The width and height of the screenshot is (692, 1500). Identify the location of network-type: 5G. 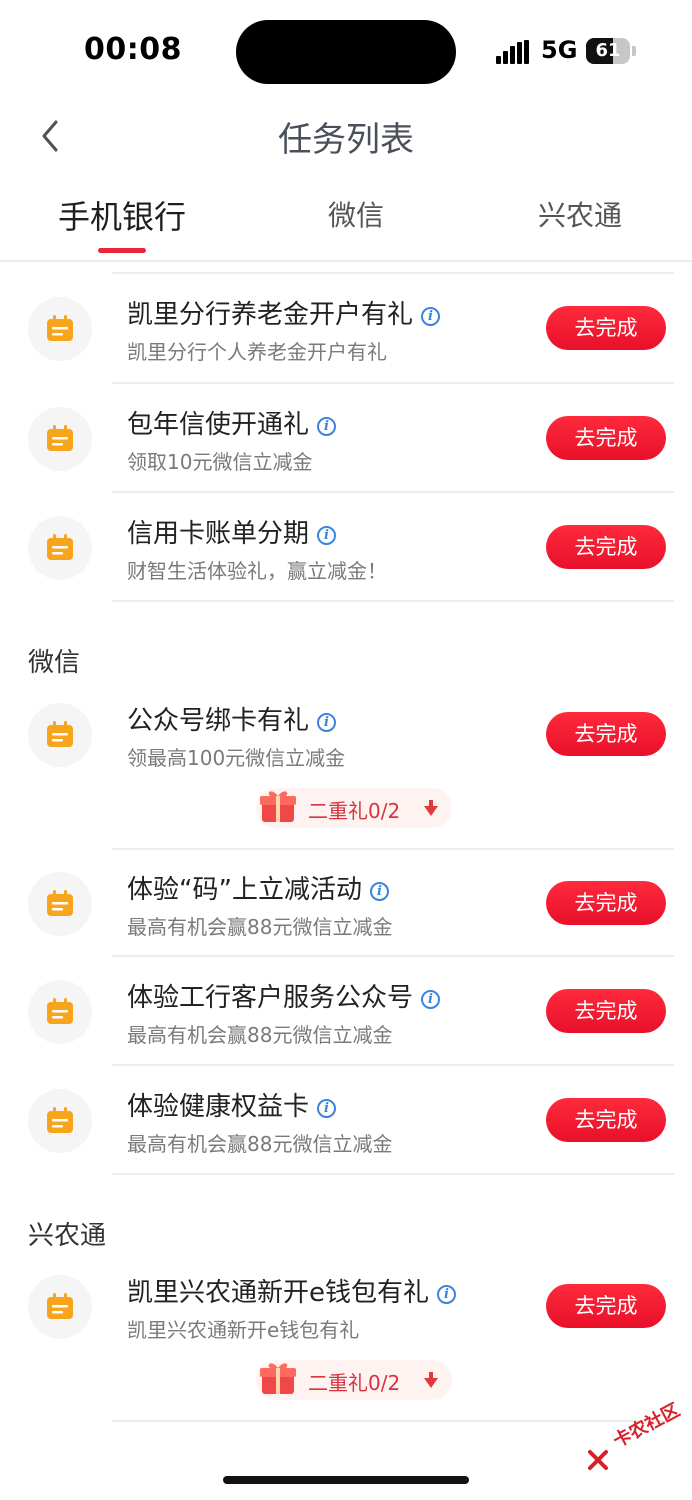
(559, 50).